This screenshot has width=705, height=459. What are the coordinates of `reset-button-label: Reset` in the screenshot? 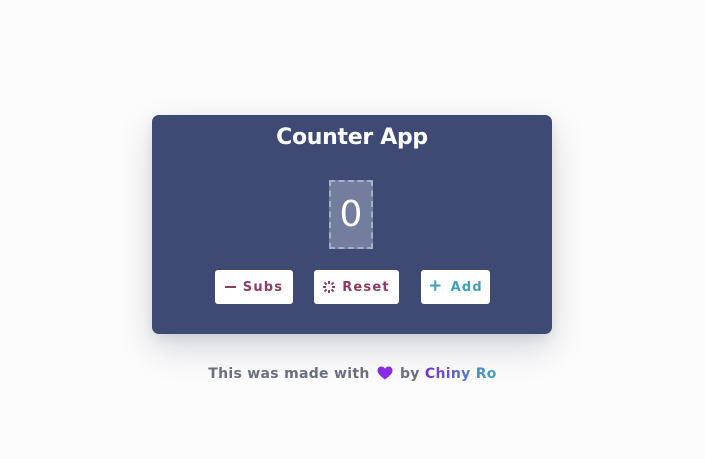 It's located at (366, 287).